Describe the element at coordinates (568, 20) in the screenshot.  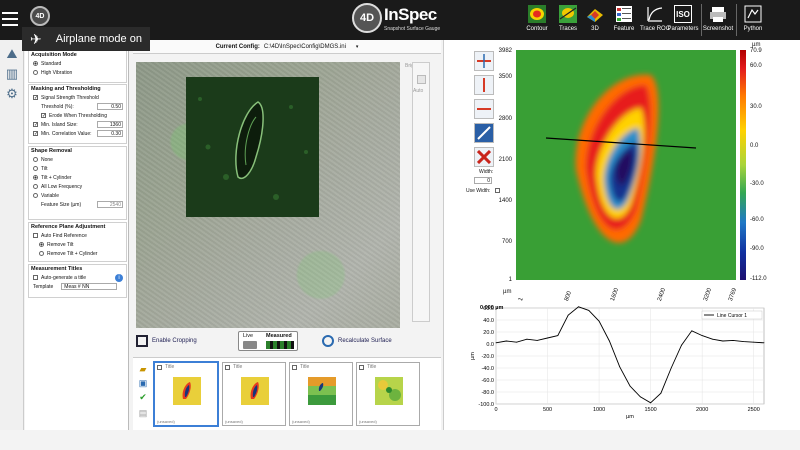
I see `traces-button: Traces` at that location.